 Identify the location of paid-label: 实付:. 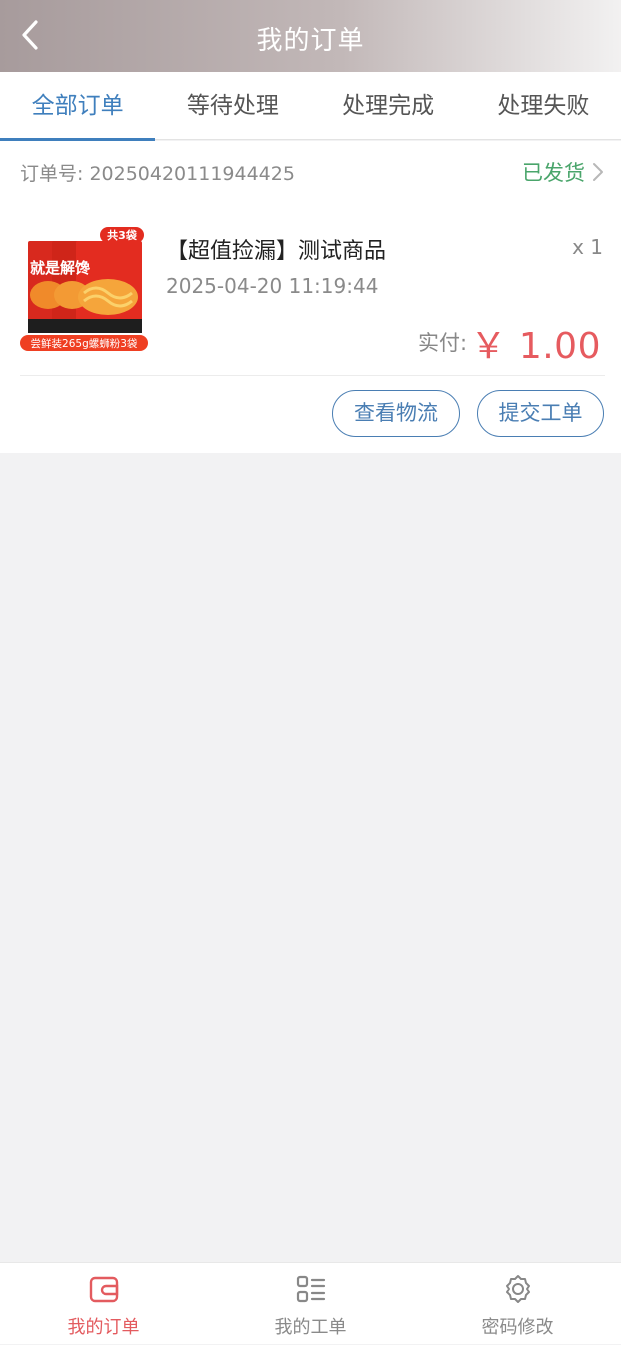
(443, 343).